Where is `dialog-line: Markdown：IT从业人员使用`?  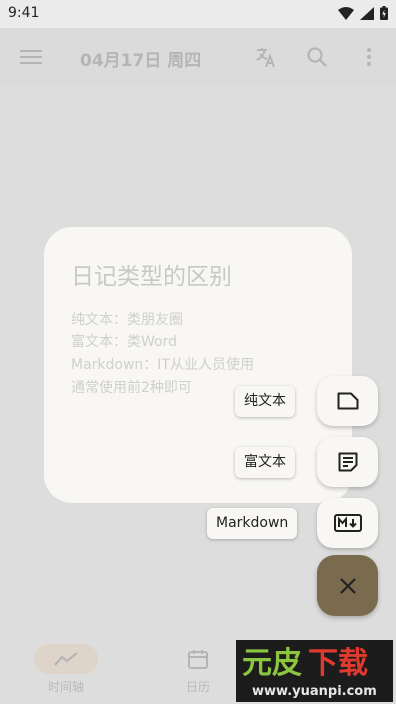
dialog-line: Markdown：IT从业人员使用 is located at coordinates (162, 365).